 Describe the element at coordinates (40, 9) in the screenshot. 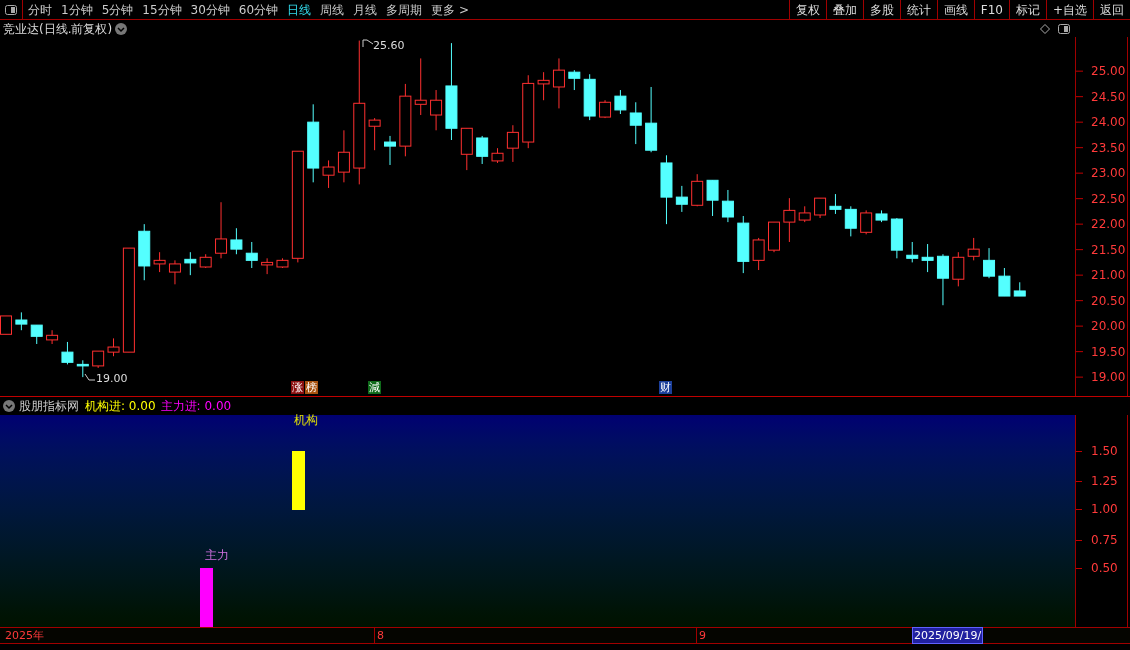

I see `period-tab: 分时` at that location.